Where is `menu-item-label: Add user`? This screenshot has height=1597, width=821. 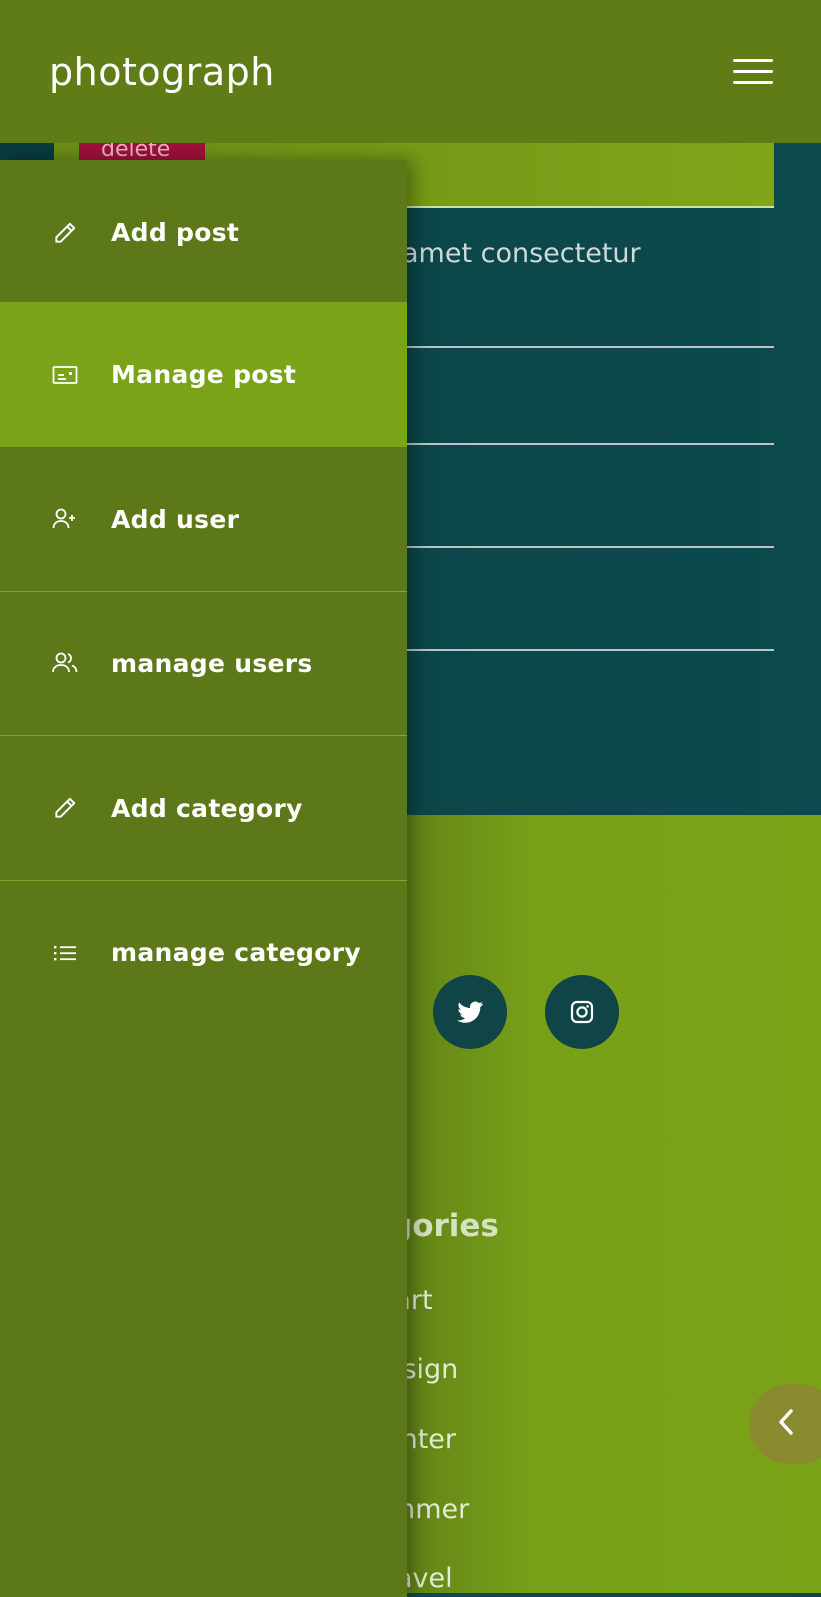
menu-item-label: Add user is located at coordinates (175, 519).